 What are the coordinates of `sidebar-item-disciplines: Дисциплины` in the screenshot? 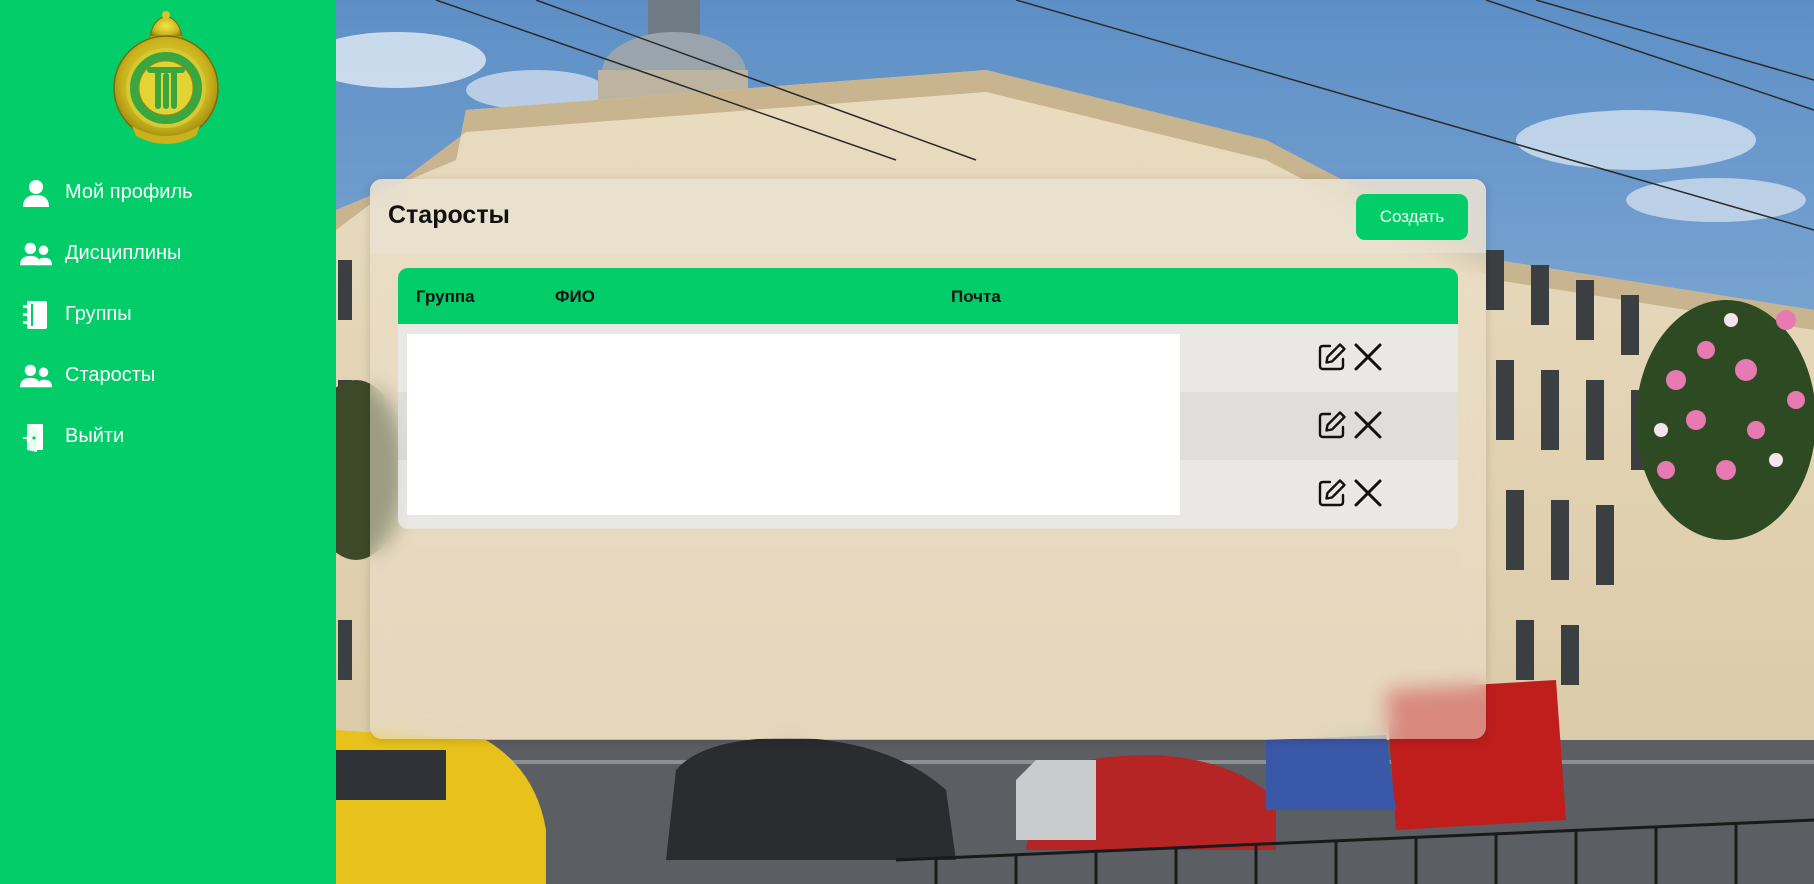 It's located at (168, 253).